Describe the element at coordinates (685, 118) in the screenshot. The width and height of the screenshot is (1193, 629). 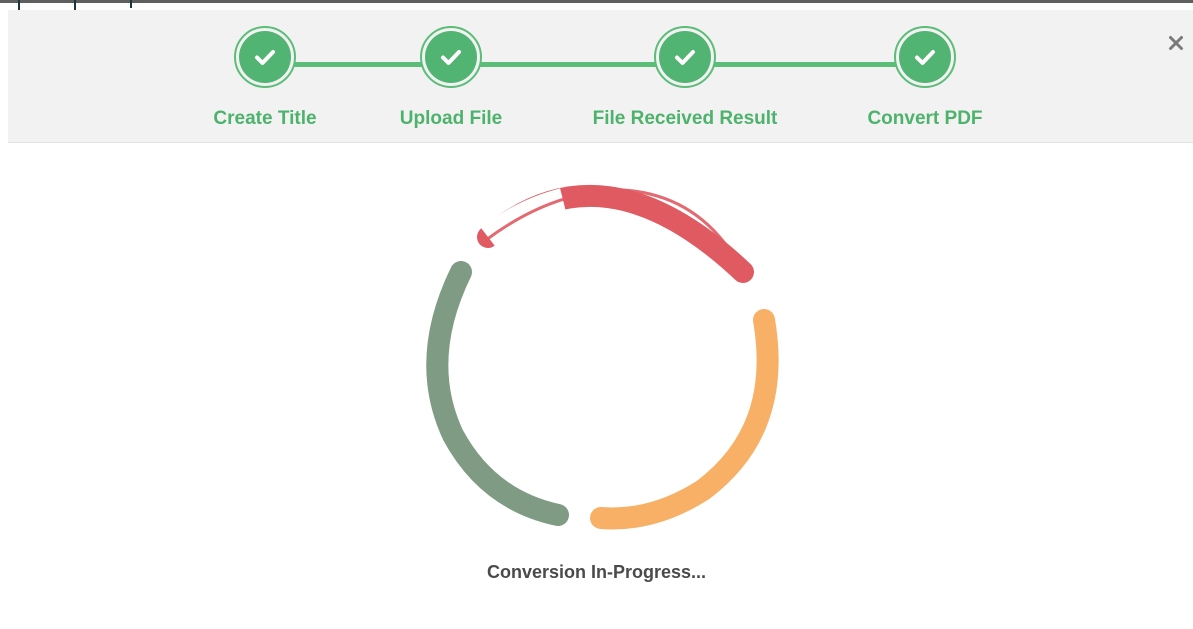
I see `step-label: File Received Result` at that location.